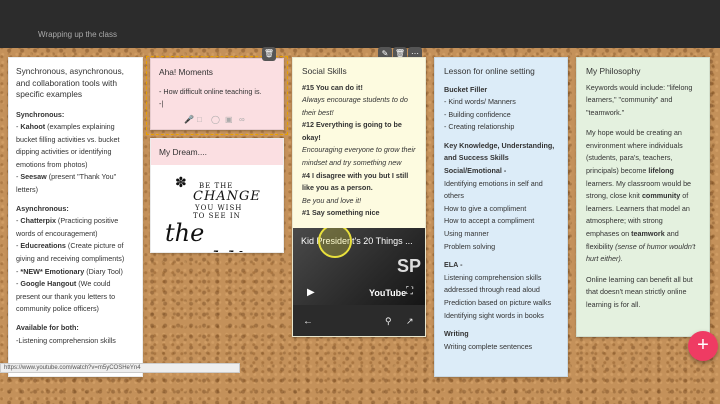  What do you see at coordinates (684, 196) in the screenshot?
I see `philosophy-fragment: of` at bounding box center [684, 196].